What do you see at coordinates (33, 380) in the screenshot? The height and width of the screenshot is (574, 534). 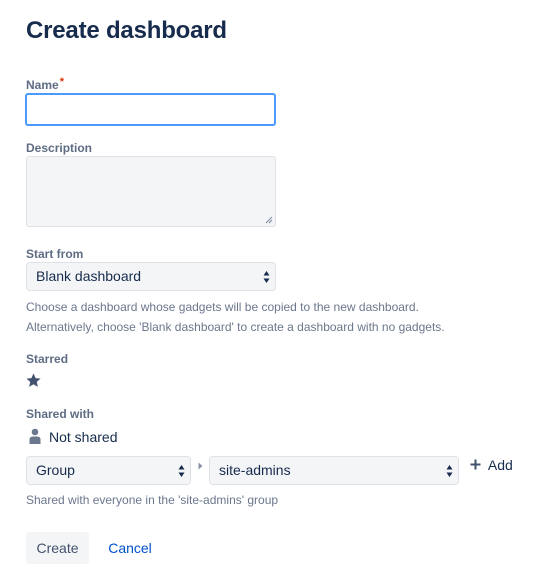 I see `star-icon` at bounding box center [33, 380].